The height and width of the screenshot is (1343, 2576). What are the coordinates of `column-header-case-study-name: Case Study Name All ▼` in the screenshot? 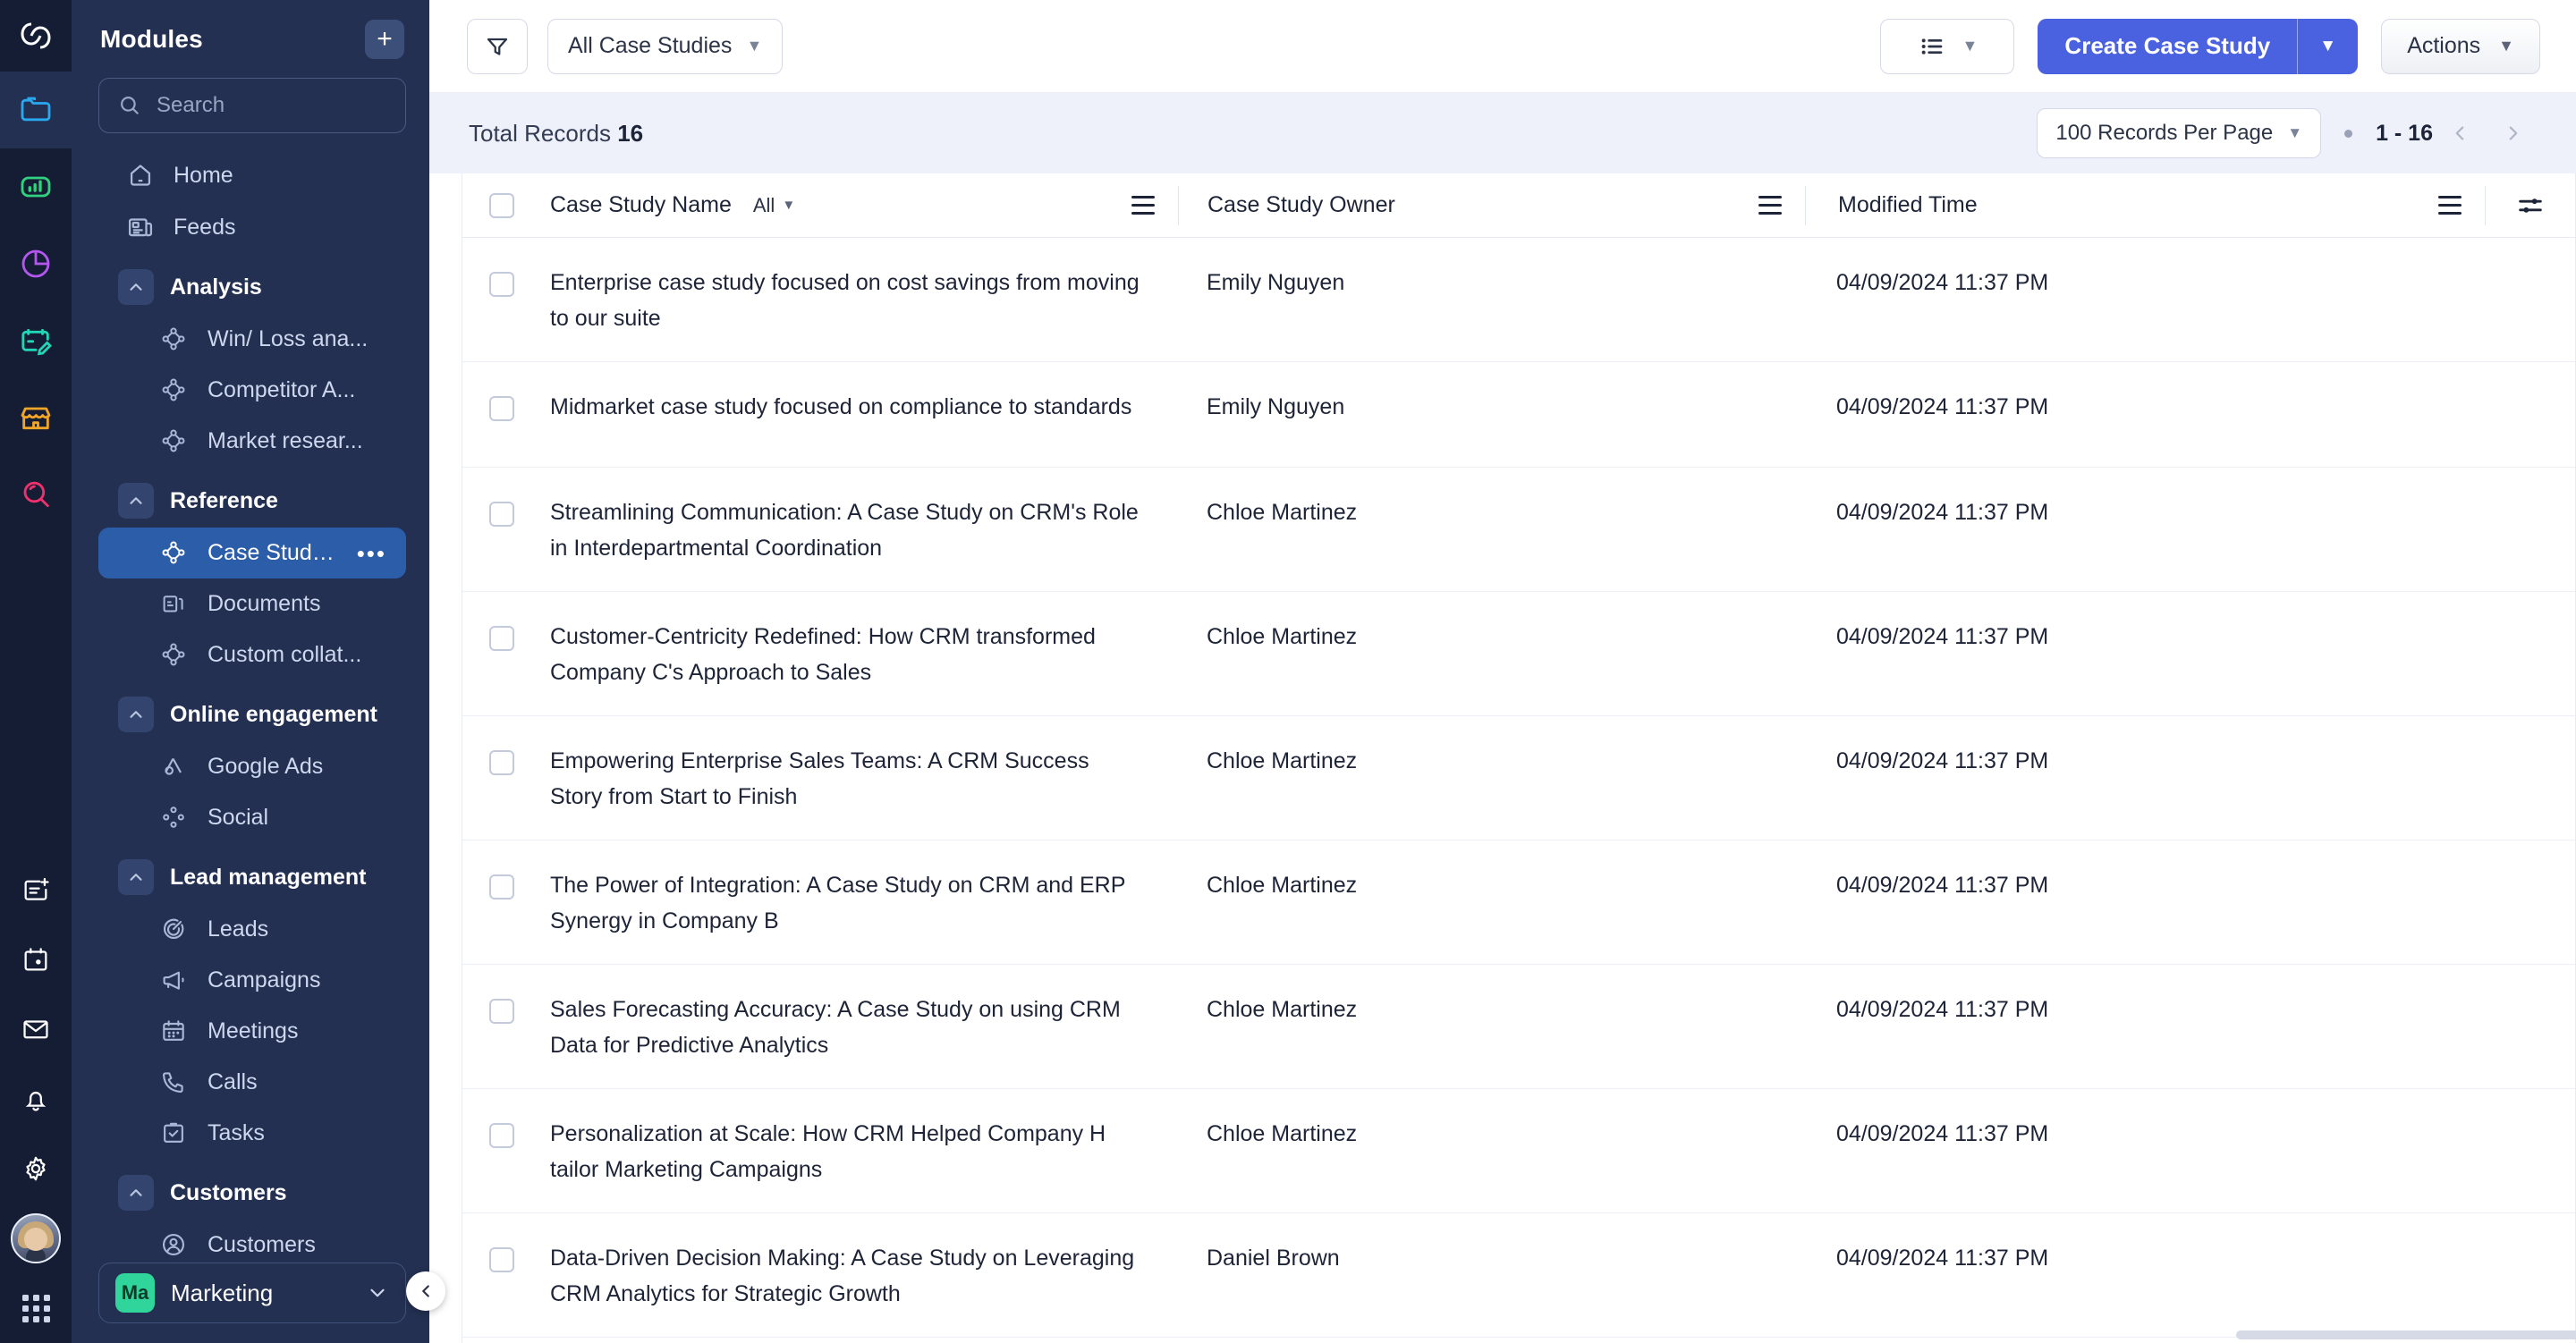 It's located at (859, 205).